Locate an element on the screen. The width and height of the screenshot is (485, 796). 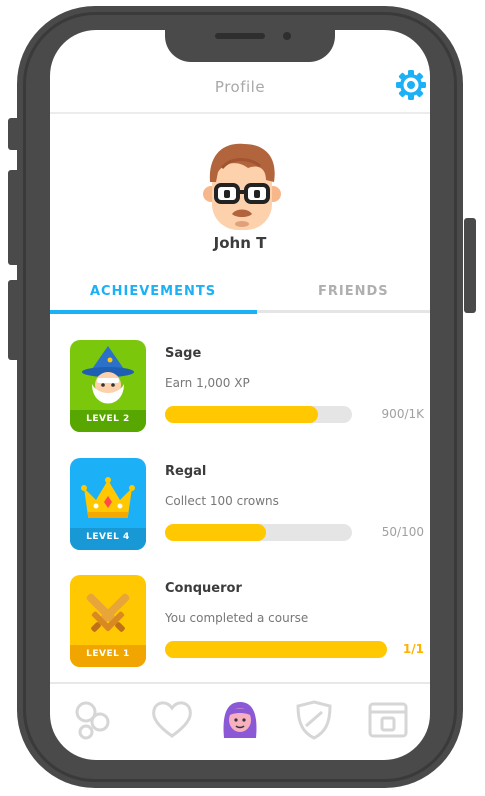
achievement-count: 900/1K is located at coordinates (402, 414).